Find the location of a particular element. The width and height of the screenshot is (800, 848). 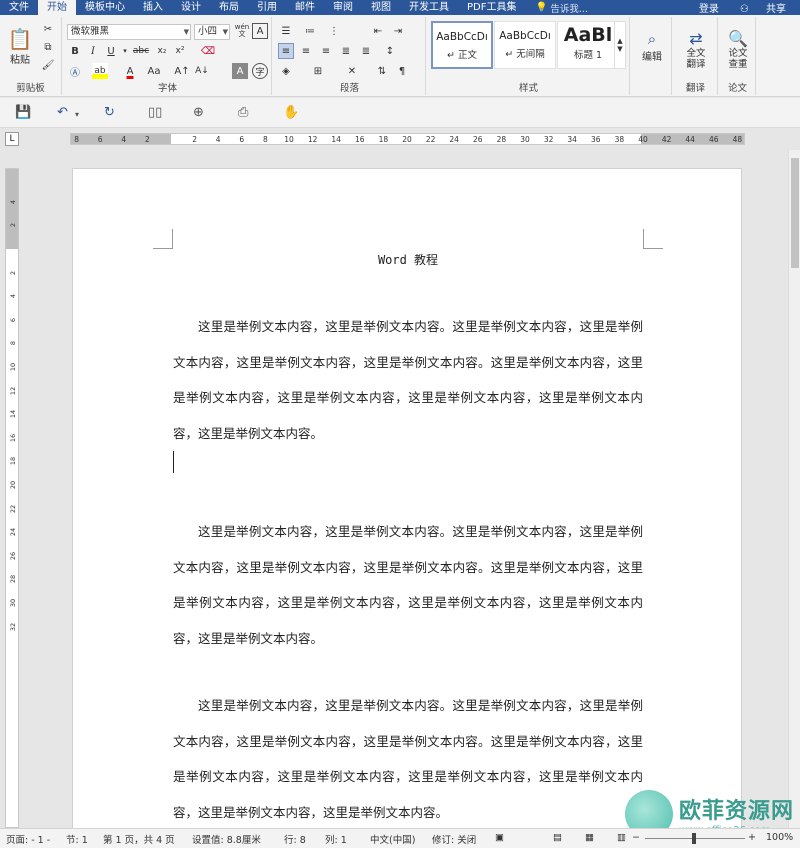

align-center-icon: ≡ is located at coordinates (306, 51).